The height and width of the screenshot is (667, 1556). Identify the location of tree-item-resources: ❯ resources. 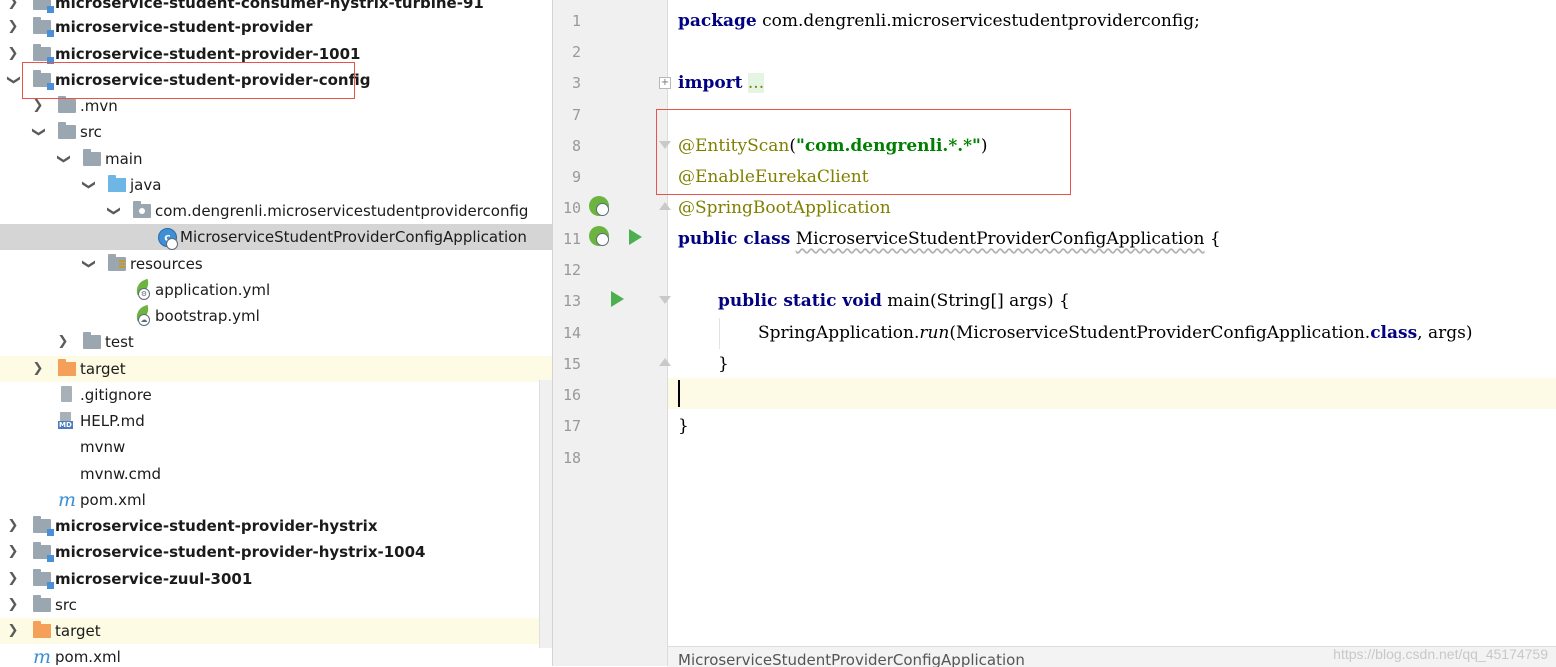
(276, 264).